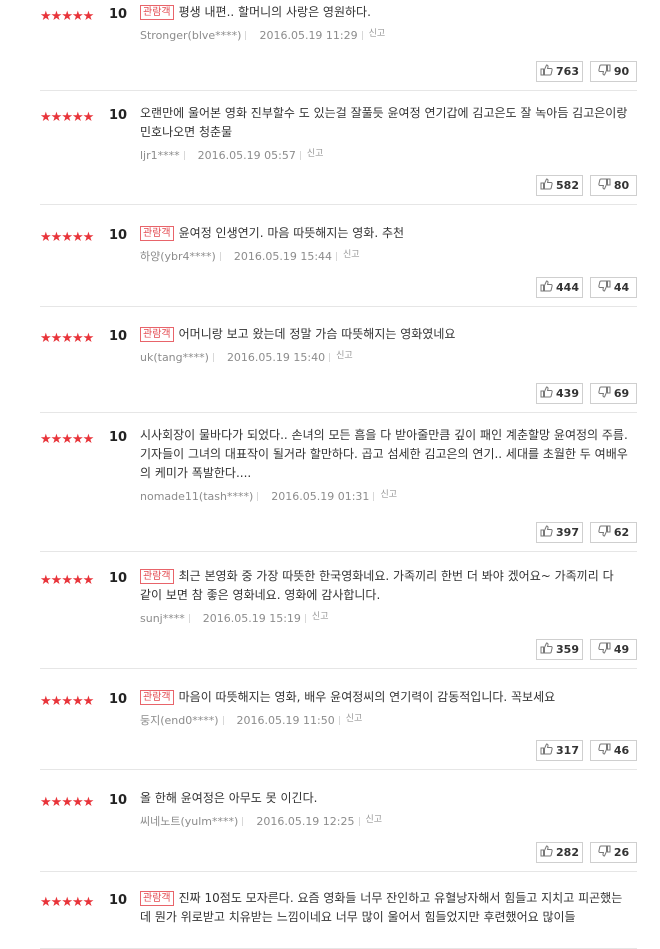 Image resolution: width=660 pixels, height=949 pixels. Describe the element at coordinates (179, 720) in the screenshot. I see `review-author: 둥지(end0****)` at that location.